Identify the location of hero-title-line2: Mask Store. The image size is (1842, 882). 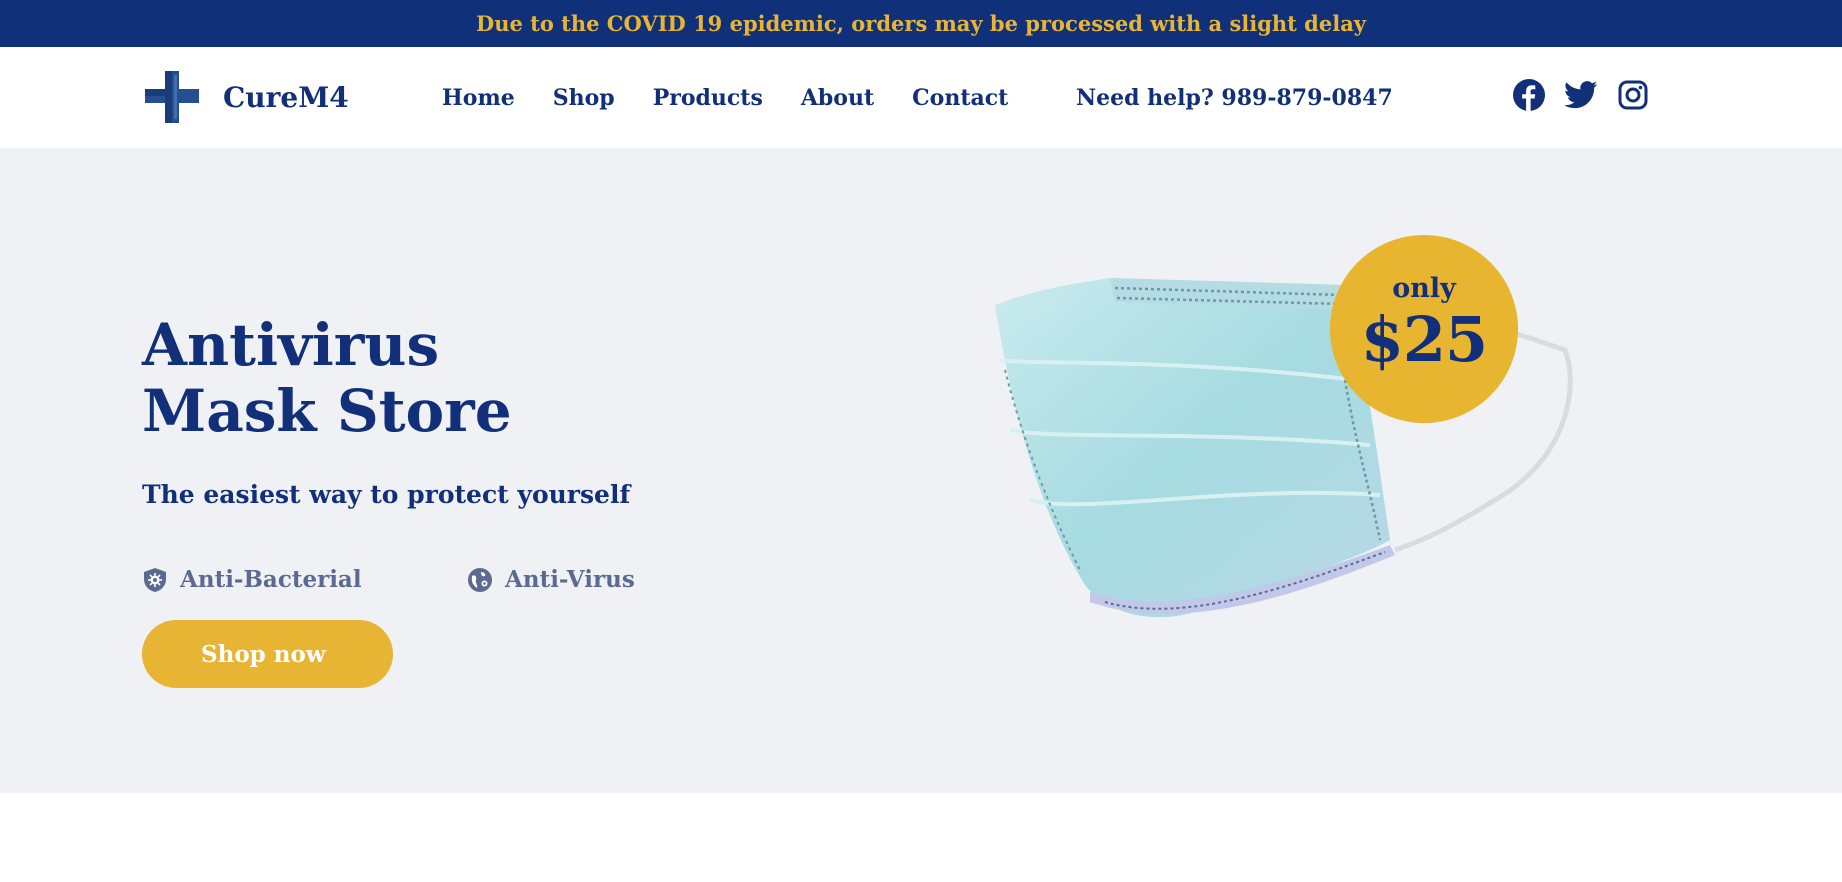
(327, 411).